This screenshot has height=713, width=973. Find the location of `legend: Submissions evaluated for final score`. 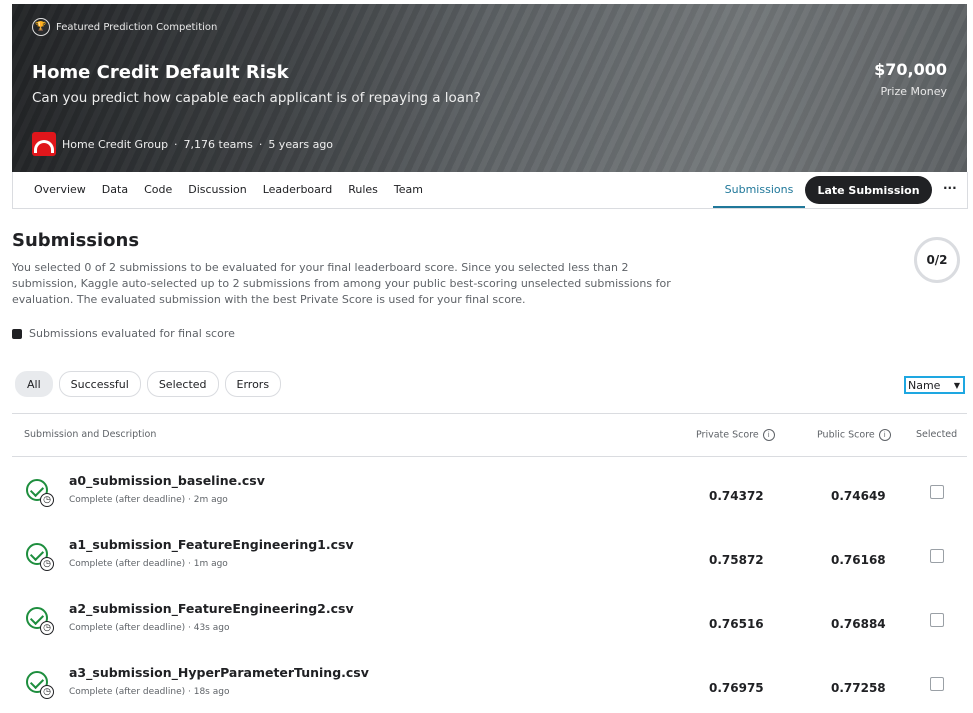

legend: Submissions evaluated for final score is located at coordinates (123, 333).